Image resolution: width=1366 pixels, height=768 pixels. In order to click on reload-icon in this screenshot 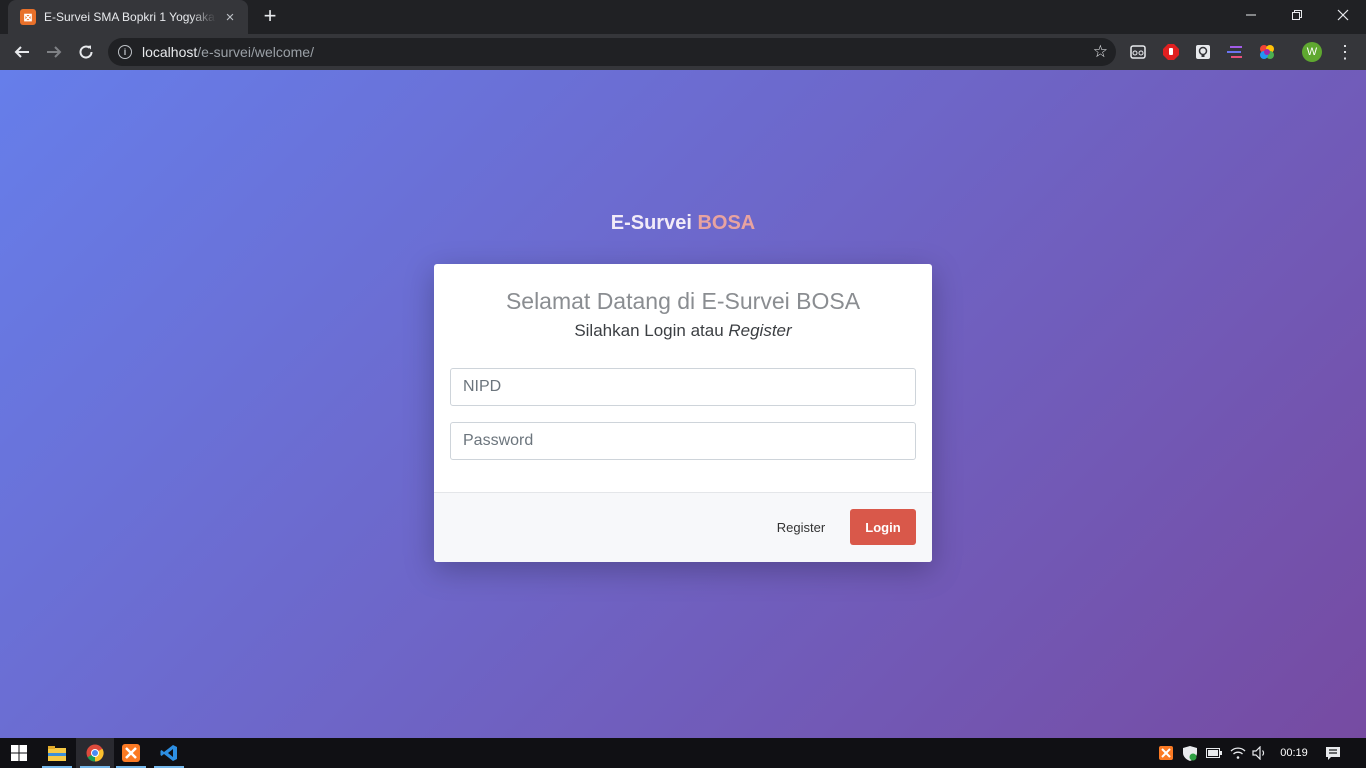, I will do `click(86, 52)`.